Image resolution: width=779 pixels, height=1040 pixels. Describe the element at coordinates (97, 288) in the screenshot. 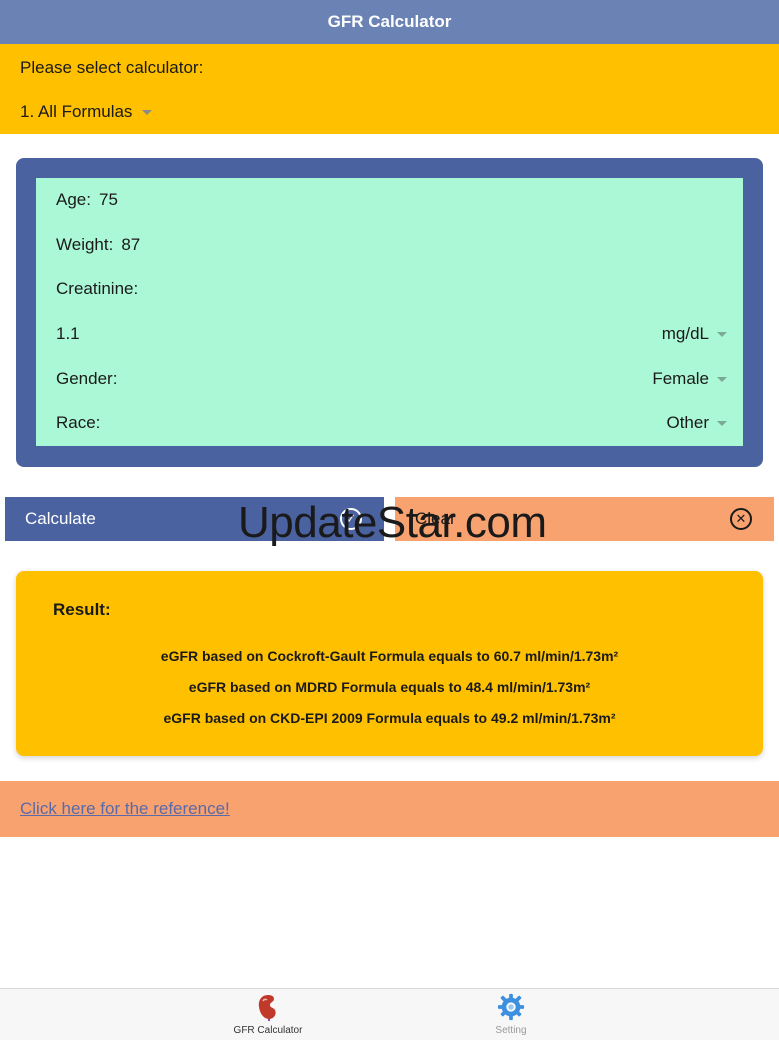

I see `creatinine-label: Creatinine:` at that location.